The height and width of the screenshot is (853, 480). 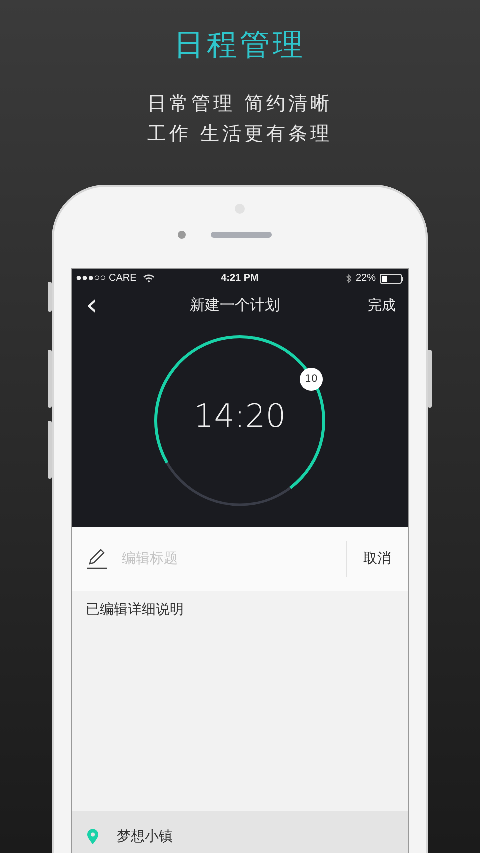 What do you see at coordinates (235, 305) in the screenshot?
I see `screen-title: 新建一个计划` at bounding box center [235, 305].